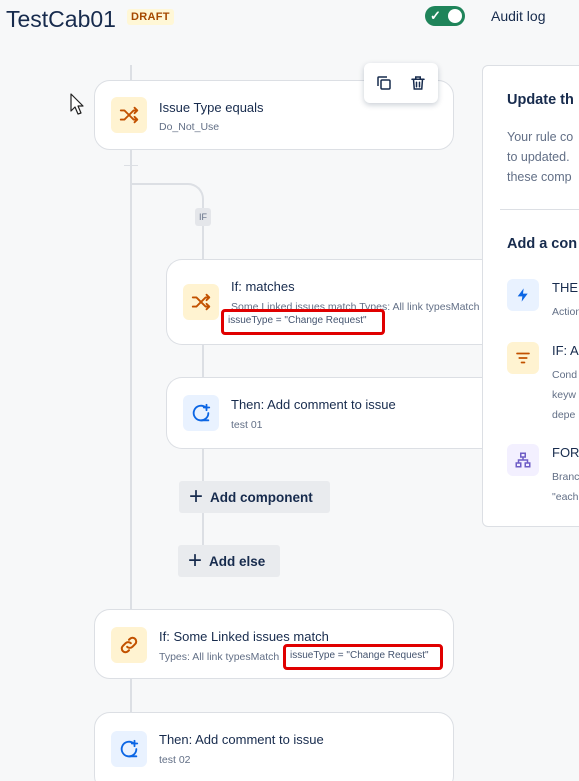  I want to click on panel-item-desc: Action, so click(565, 312).